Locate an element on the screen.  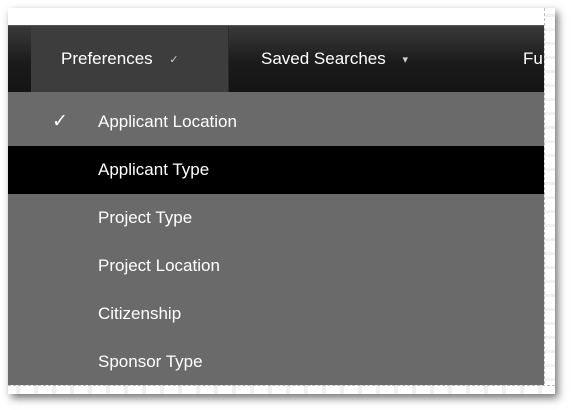
menu-item-label: Applicant Type is located at coordinates (154, 169).